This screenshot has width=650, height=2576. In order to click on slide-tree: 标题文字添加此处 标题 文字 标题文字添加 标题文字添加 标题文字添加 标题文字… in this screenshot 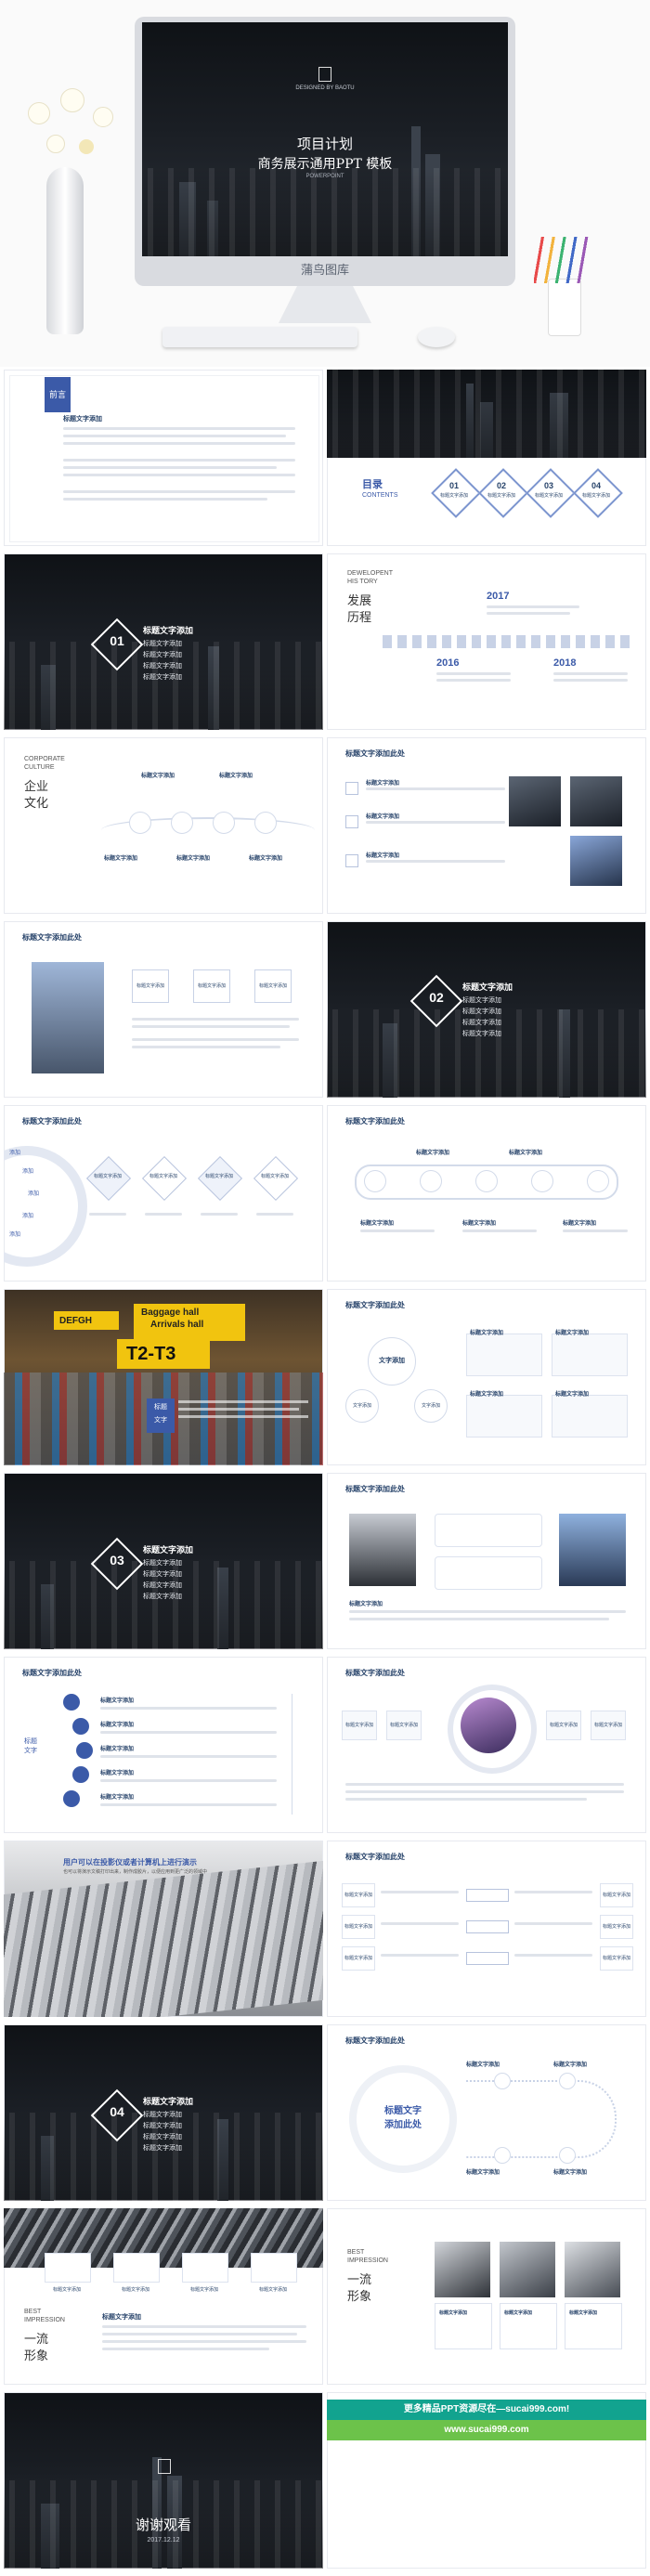, I will do `click(163, 1745)`.